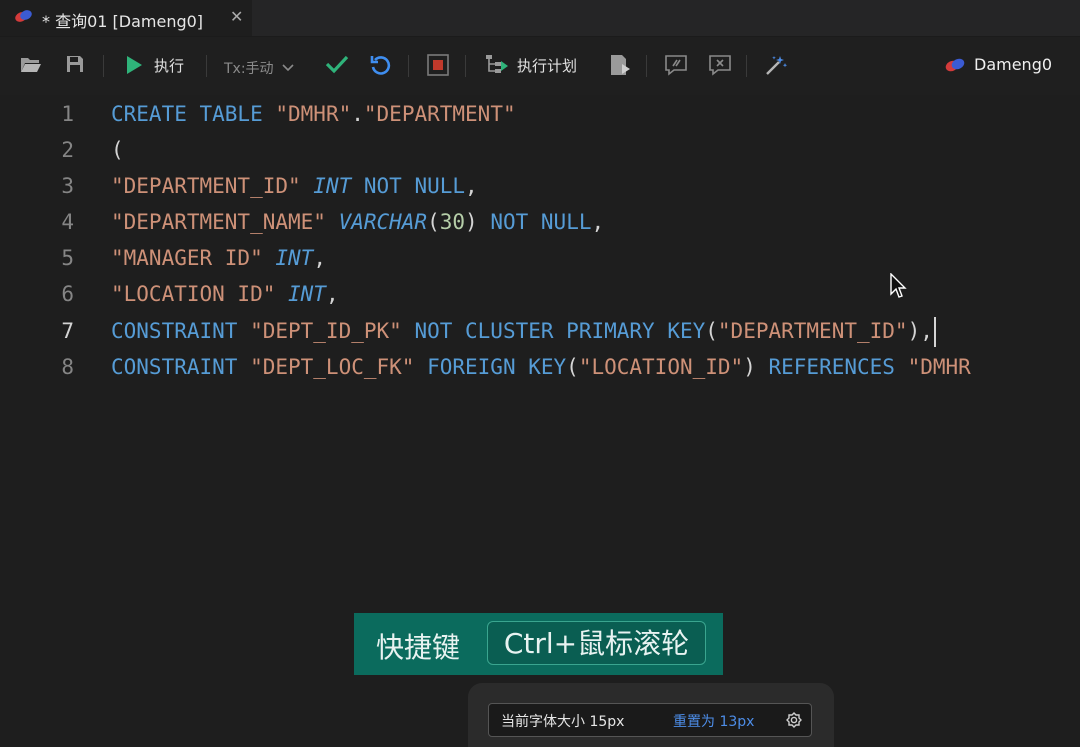 Image resolution: width=1080 pixels, height=747 pixels. I want to click on check-icon, so click(337, 64).